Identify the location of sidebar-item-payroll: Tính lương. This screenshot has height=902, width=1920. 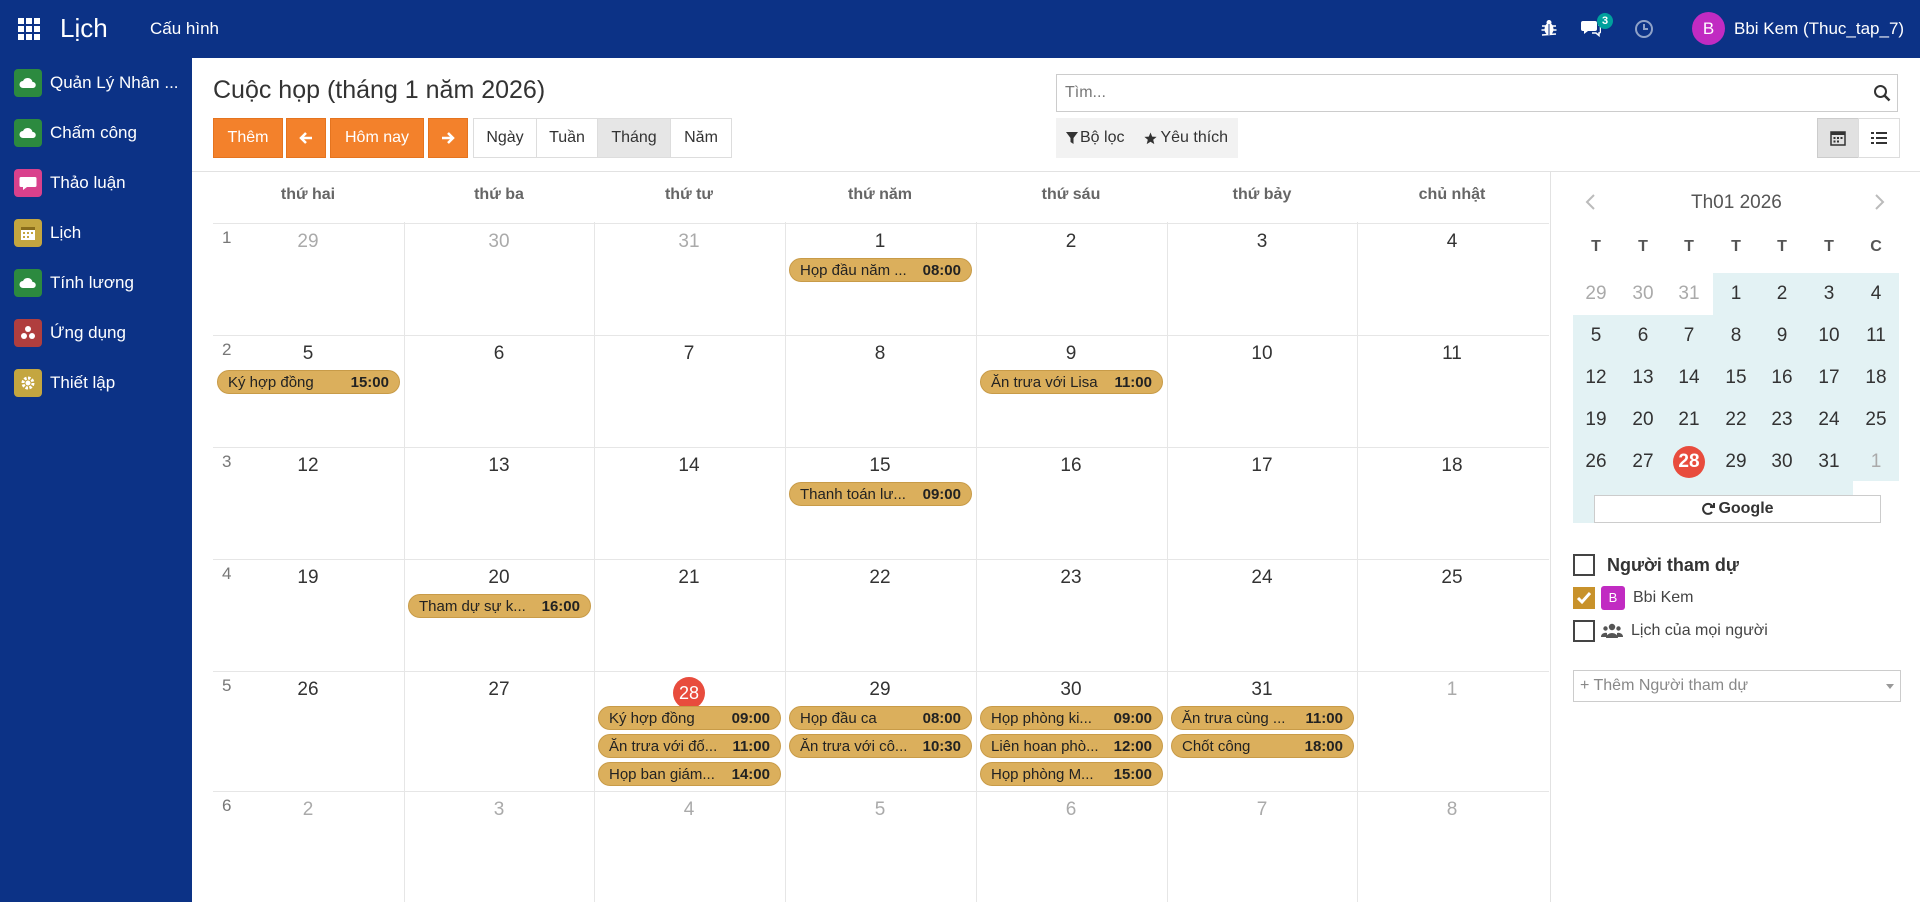
(102, 283).